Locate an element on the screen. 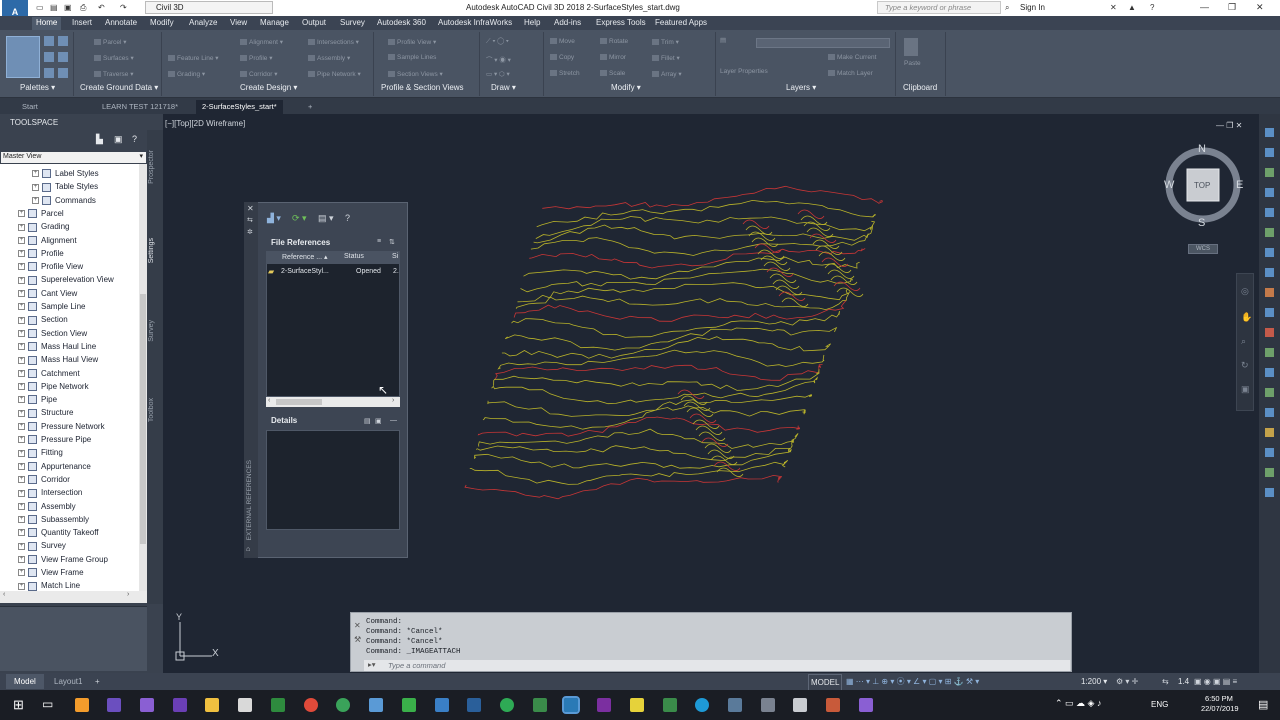 The height and width of the screenshot is (720, 1280). panel-title-create-design: Create Design ▾ is located at coordinates (268, 87).